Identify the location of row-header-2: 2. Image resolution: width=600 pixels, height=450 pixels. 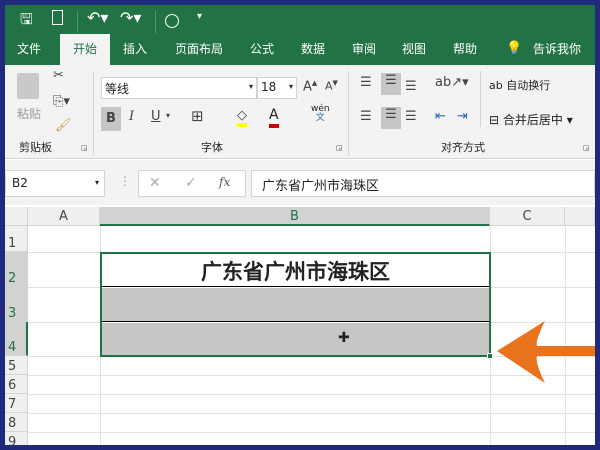
(16, 269).